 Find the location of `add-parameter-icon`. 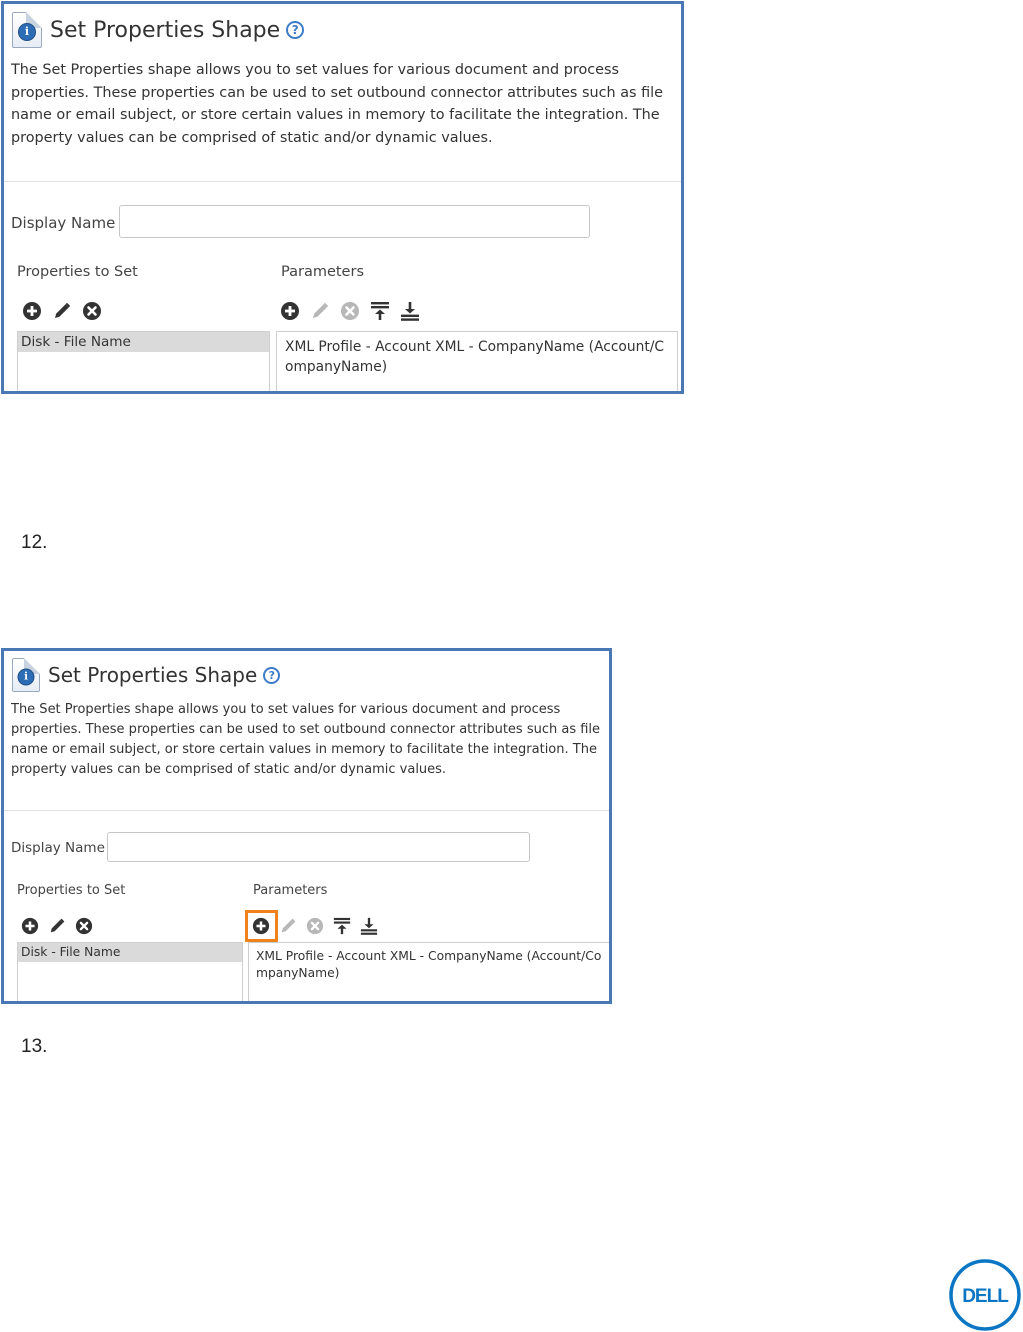

add-parameter-icon is located at coordinates (290, 311).